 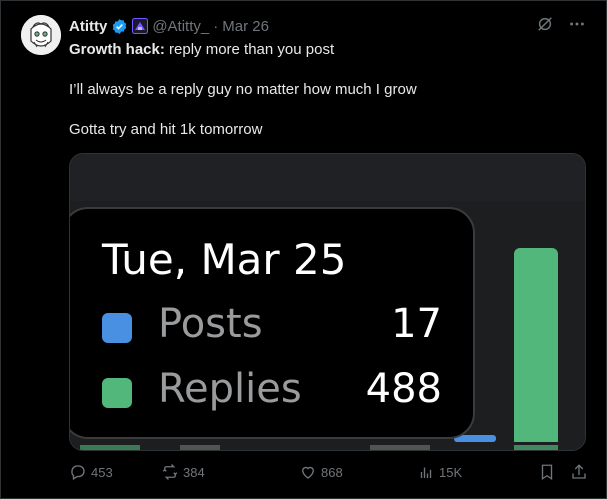 I want to click on grok-icon, so click(x=545, y=24).